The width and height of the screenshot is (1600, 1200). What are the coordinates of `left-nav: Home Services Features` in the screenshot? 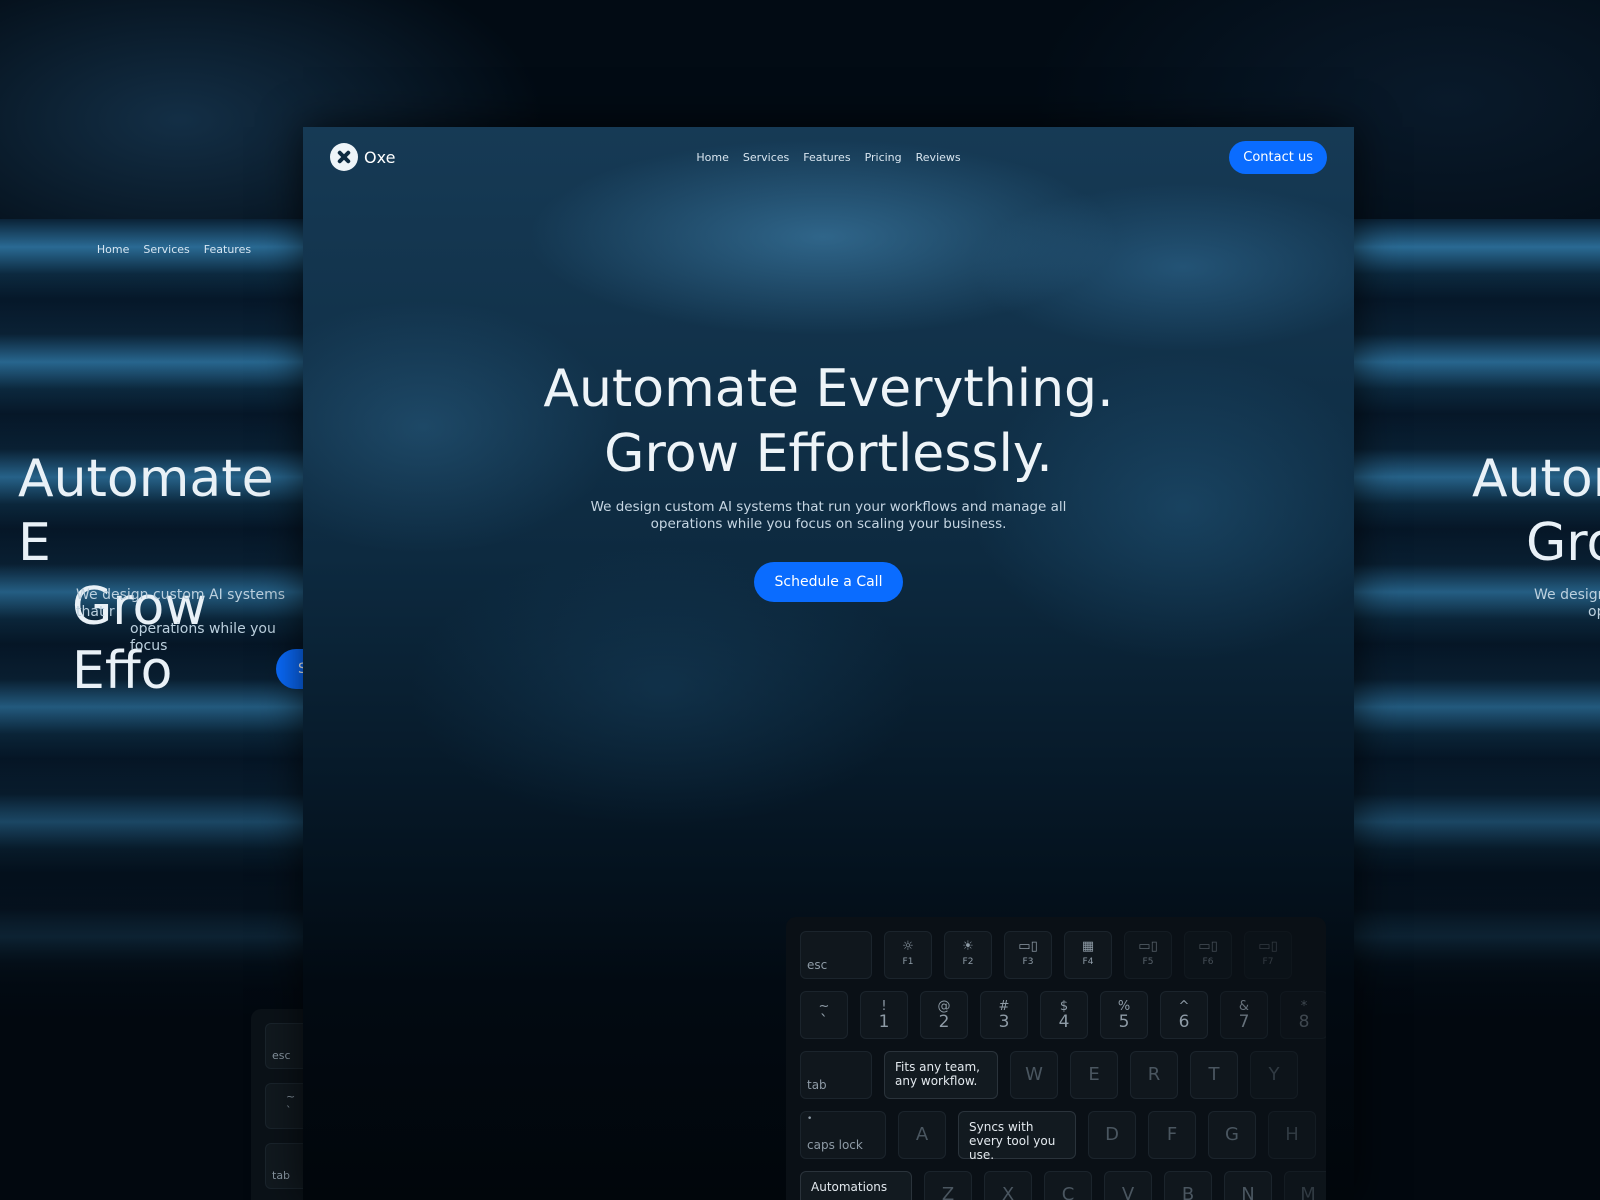 It's located at (152, 249).